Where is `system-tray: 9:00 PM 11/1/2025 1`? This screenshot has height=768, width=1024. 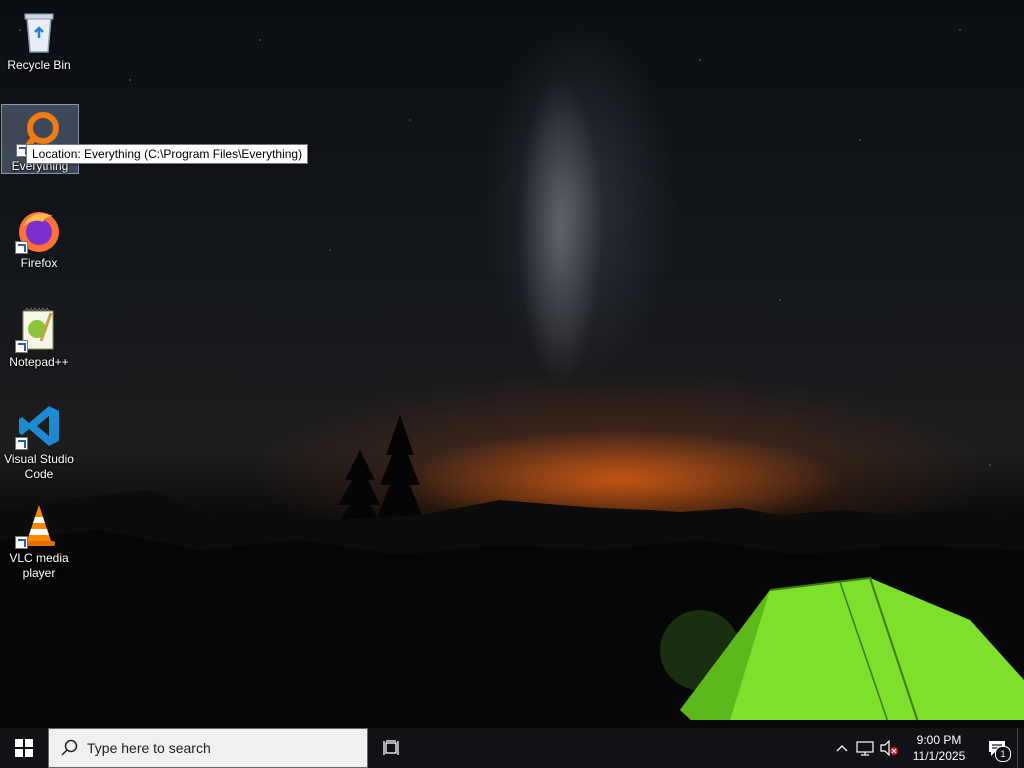 system-tray: 9:00 PM 11/1/2025 1 is located at coordinates (927, 748).